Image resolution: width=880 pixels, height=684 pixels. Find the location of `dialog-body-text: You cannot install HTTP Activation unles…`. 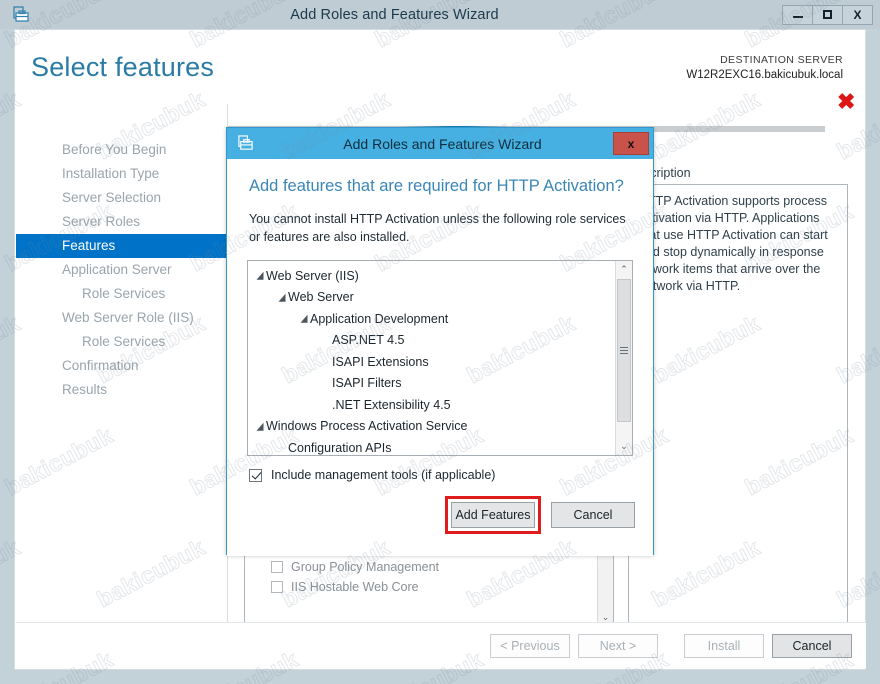

dialog-body-text: You cannot install HTTP Activation unles… is located at coordinates (437, 228).